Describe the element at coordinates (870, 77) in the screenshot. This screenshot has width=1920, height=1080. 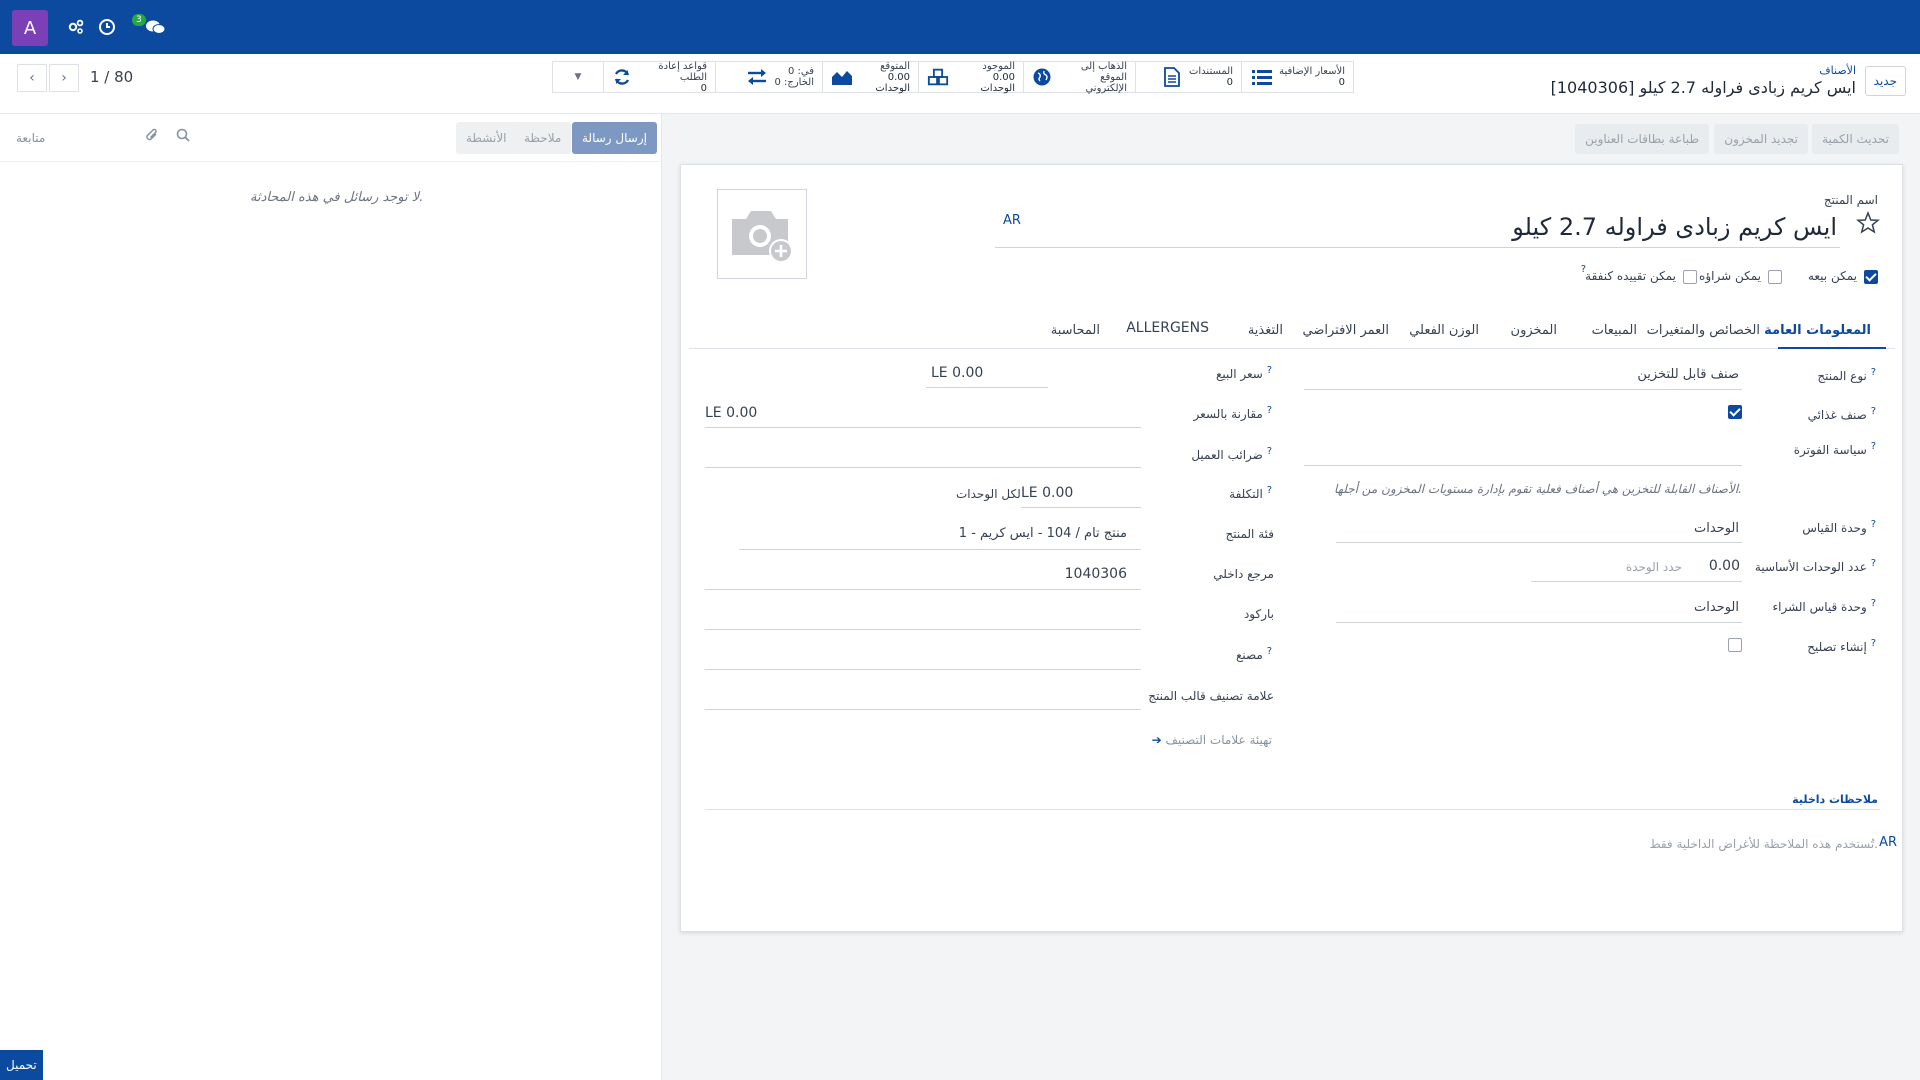
I see `forecasted-button: المتوقع 0.00 الوحدات` at that location.